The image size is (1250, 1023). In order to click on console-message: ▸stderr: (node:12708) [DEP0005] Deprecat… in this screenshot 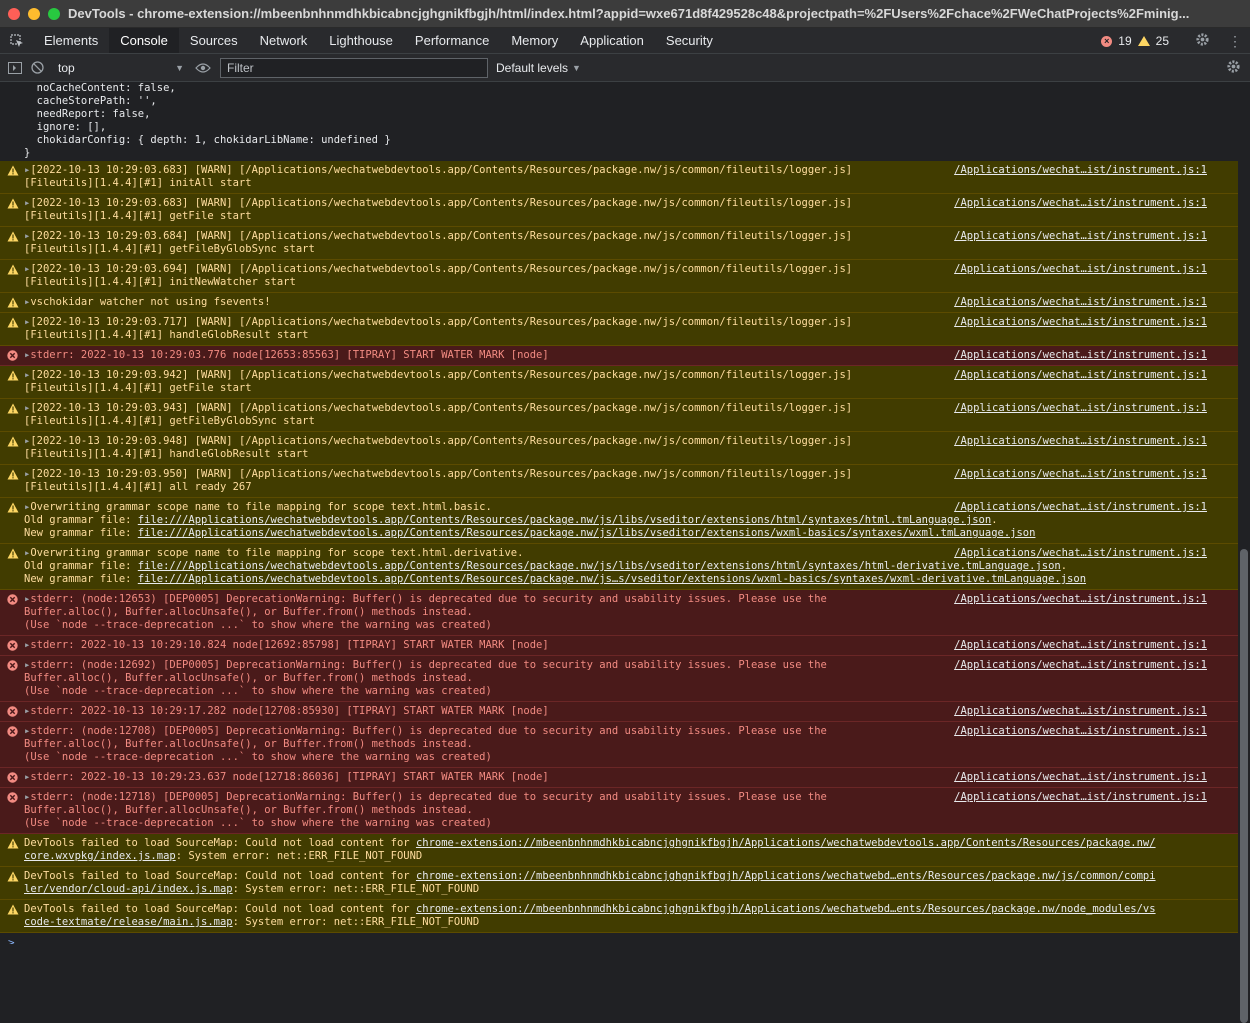, I will do `click(625, 745)`.